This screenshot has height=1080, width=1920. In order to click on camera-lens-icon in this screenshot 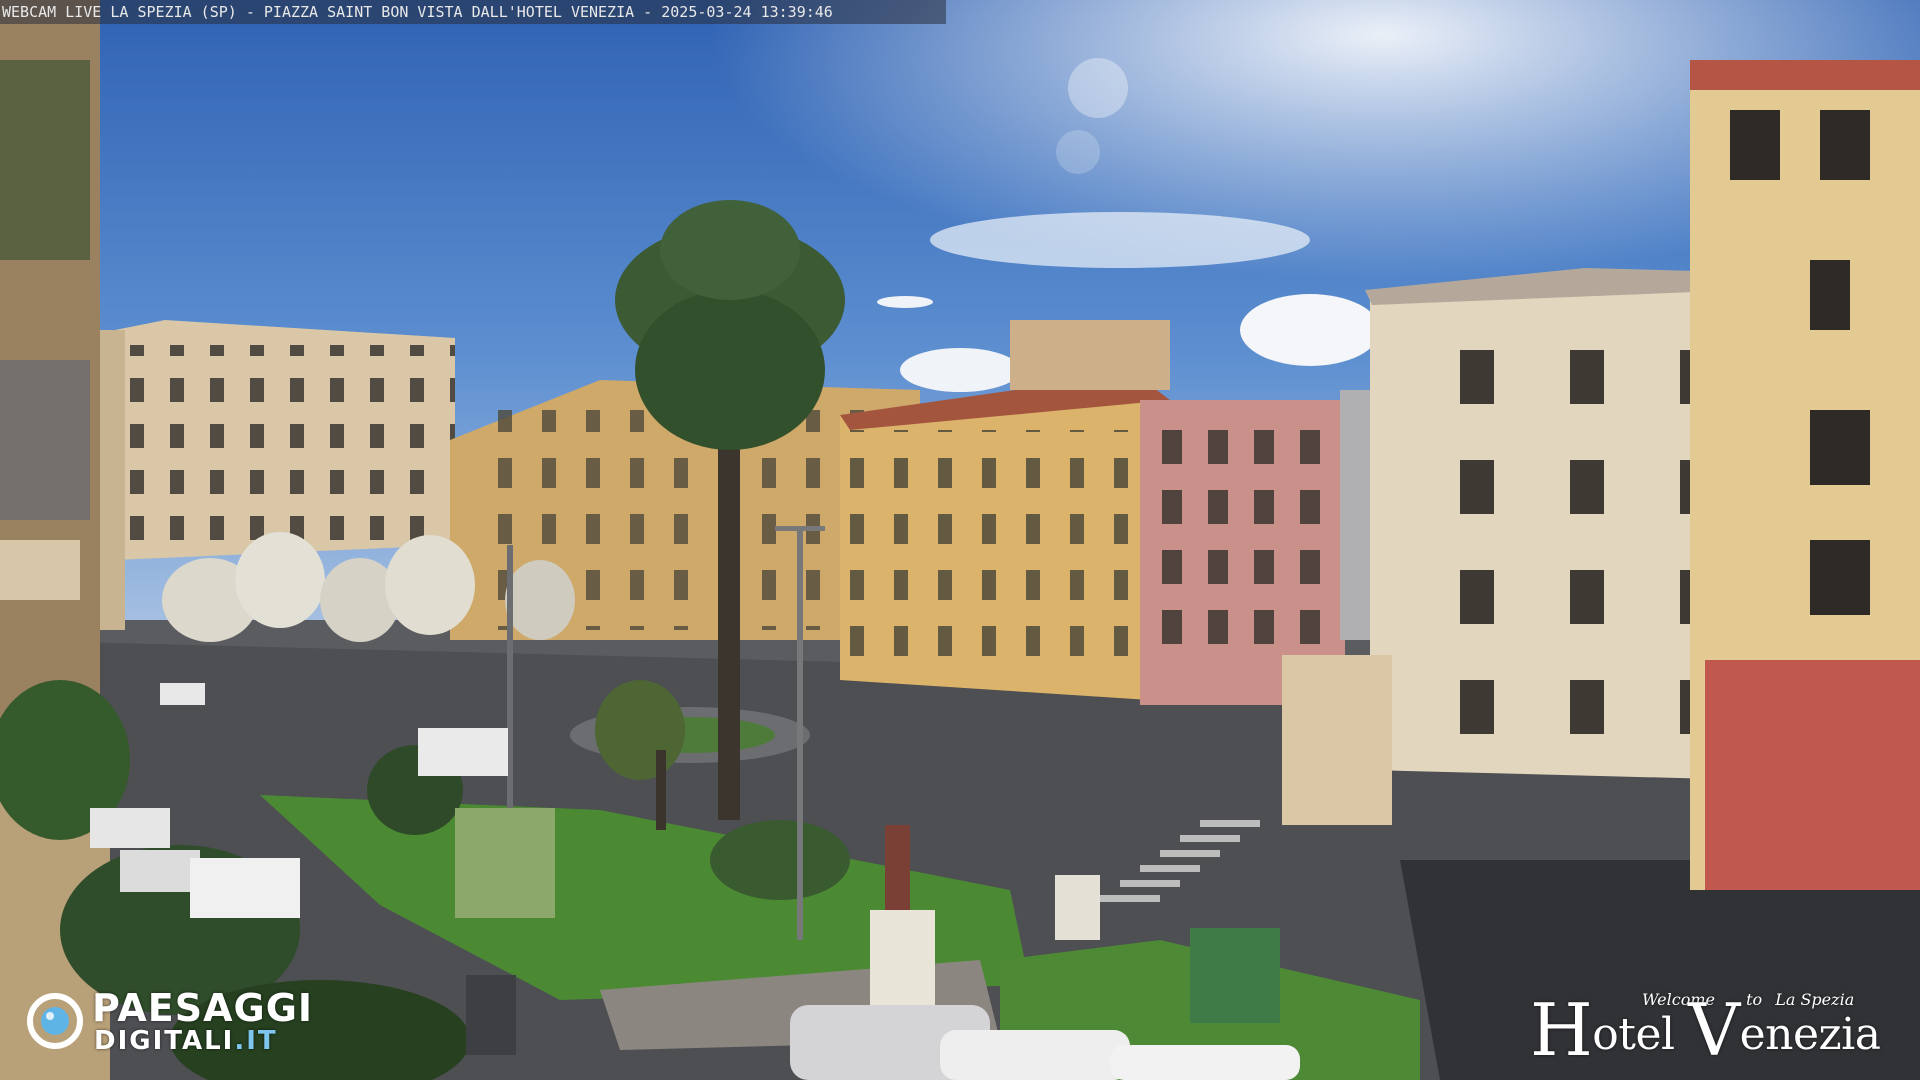, I will do `click(55, 1021)`.